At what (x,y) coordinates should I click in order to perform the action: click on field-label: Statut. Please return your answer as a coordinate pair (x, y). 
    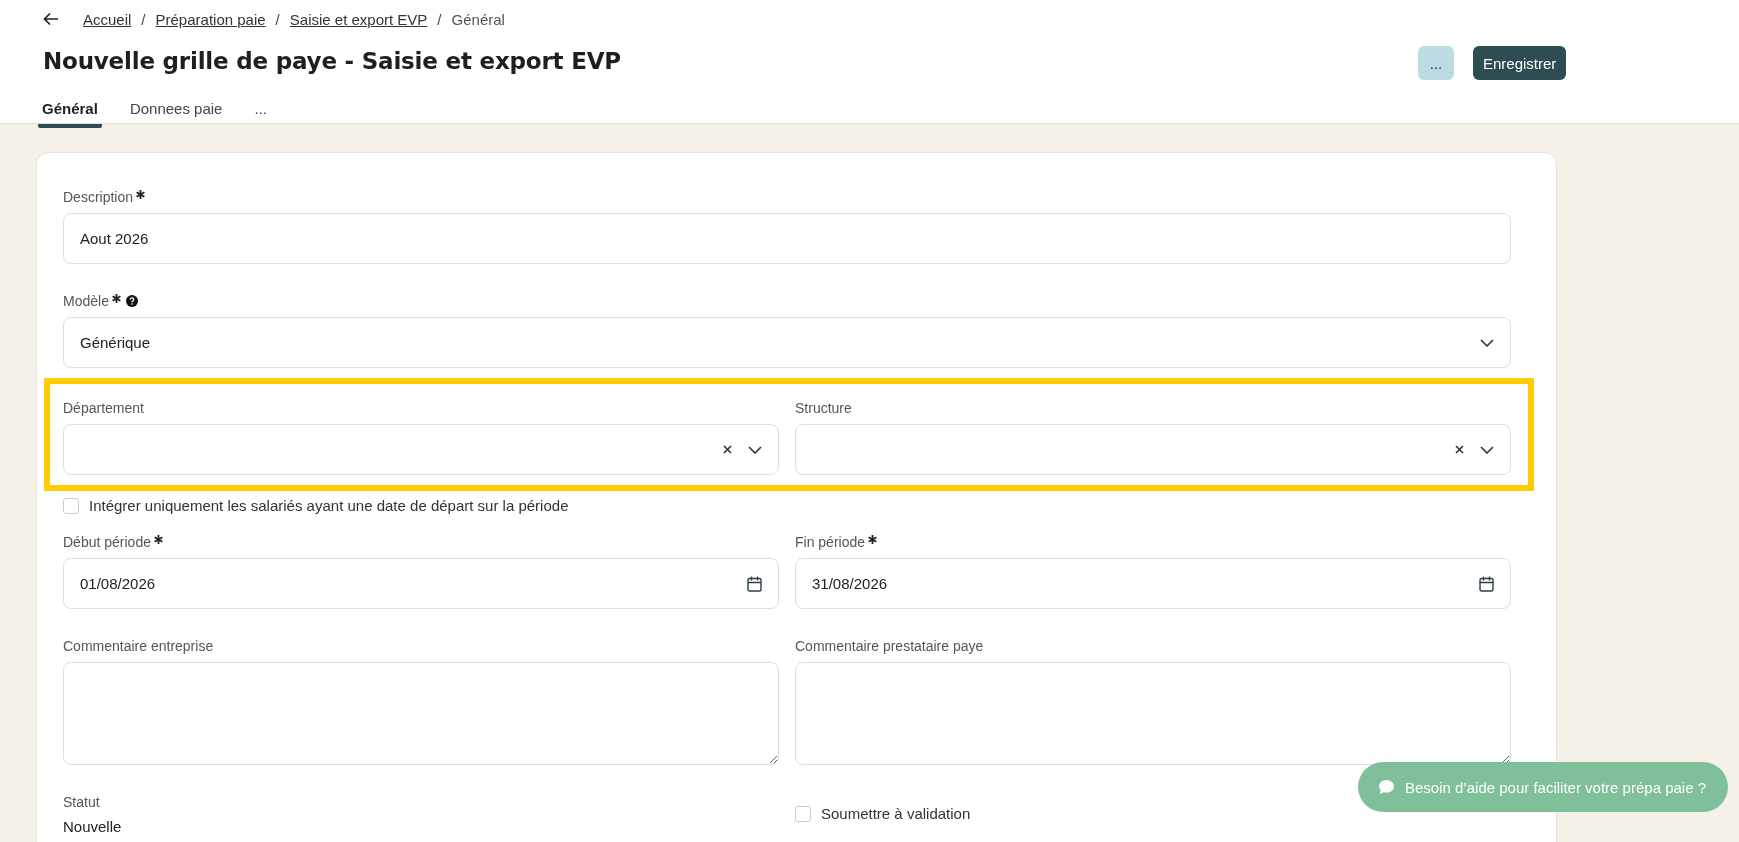
    Looking at the image, I should click on (81, 802).